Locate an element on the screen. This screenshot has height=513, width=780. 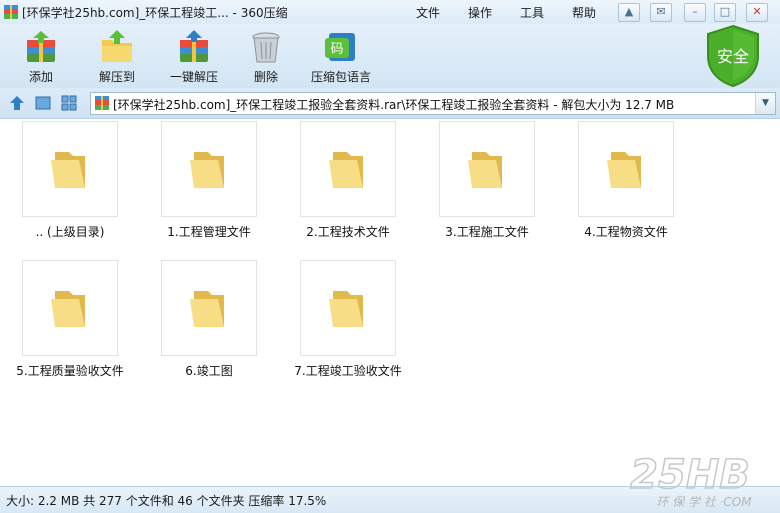
archive-app-icon is located at coordinates (11, 12).